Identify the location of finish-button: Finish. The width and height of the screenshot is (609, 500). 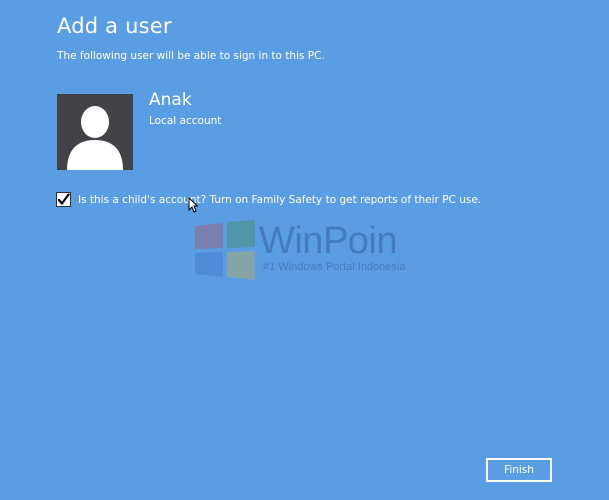
(519, 470).